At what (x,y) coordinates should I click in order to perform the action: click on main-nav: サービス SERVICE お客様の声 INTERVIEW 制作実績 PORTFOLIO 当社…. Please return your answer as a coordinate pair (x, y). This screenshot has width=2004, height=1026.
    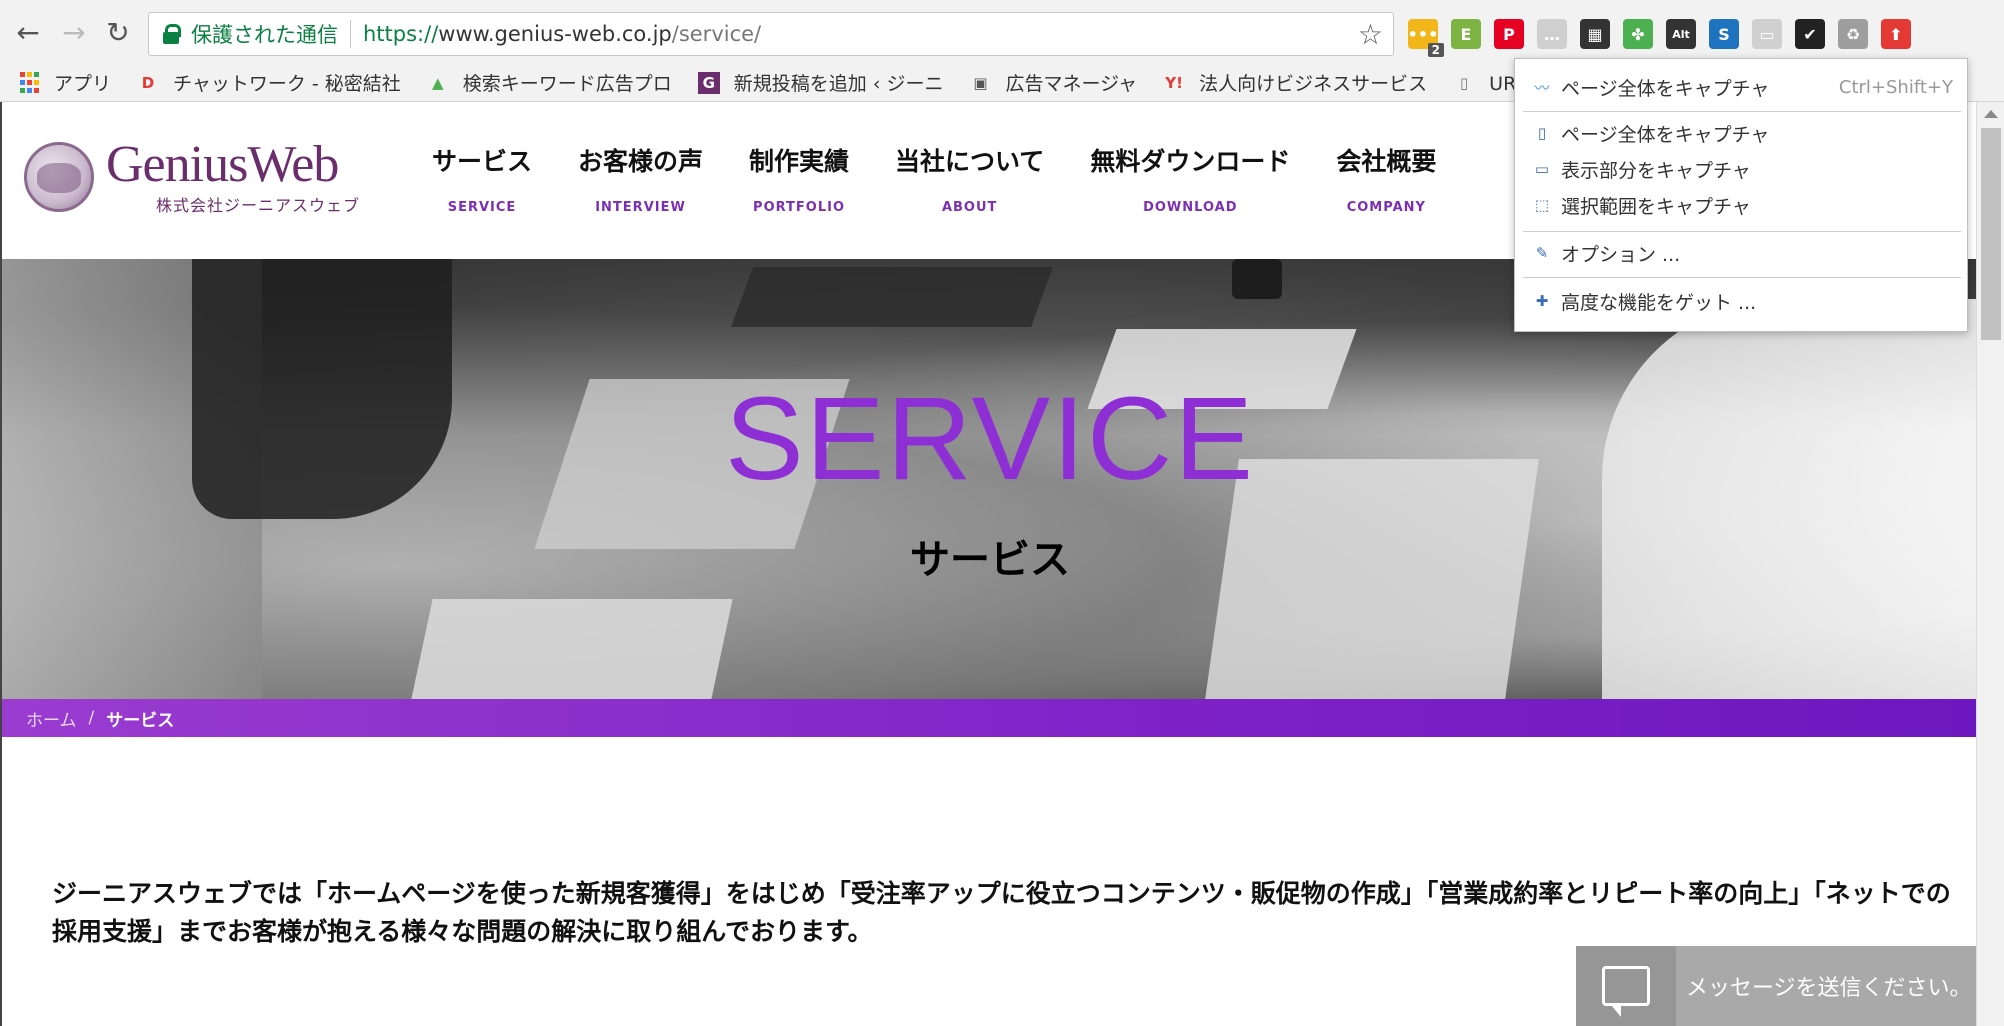
    Looking at the image, I should click on (957, 178).